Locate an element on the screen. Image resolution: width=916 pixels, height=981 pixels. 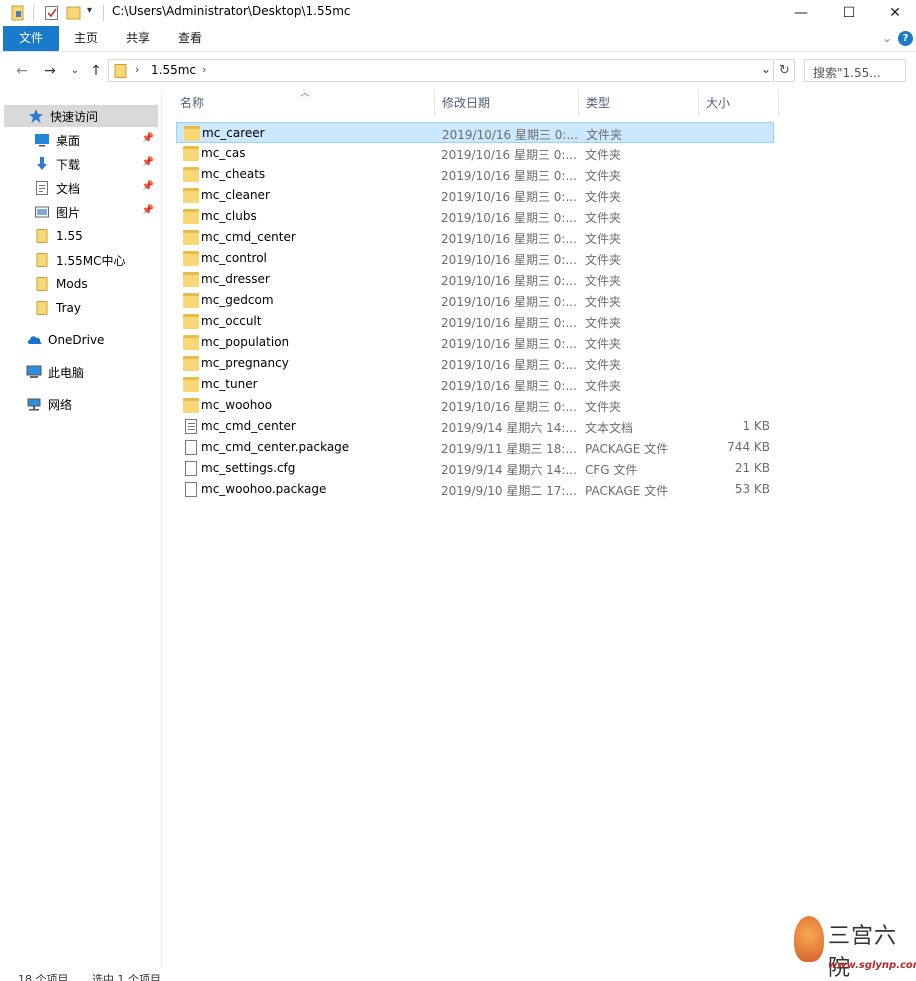
column-header-date: 修改日期 is located at coordinates (506, 103).